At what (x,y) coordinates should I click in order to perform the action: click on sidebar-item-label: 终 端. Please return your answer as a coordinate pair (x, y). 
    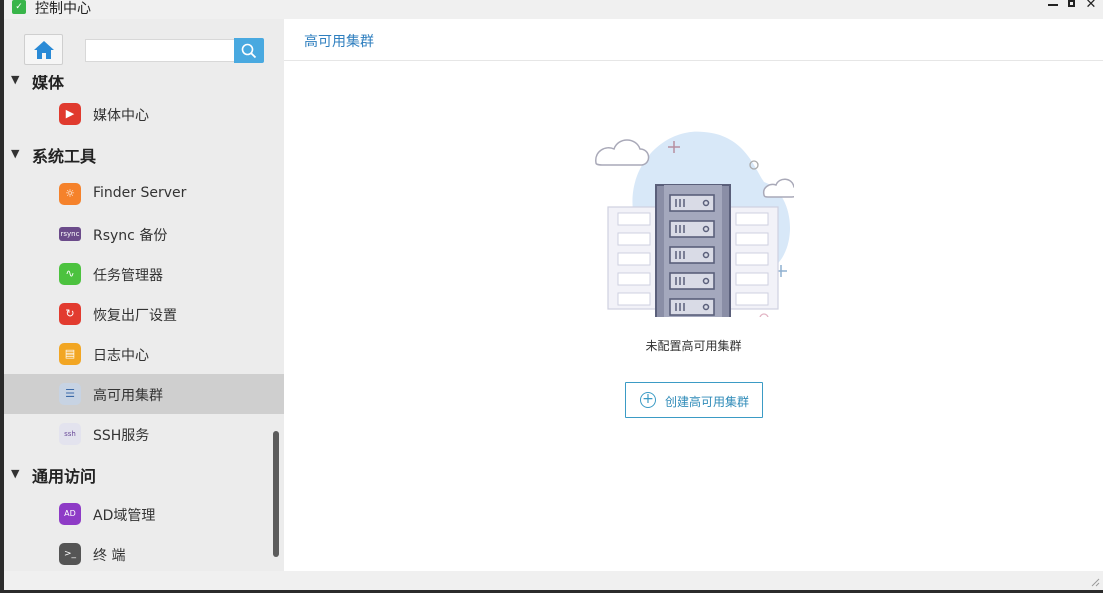
    Looking at the image, I should click on (109, 556).